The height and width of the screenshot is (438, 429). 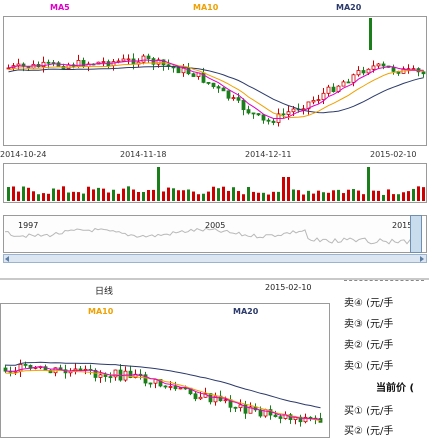 I want to click on lower-legend-ma10: MA10, so click(x=101, y=311).